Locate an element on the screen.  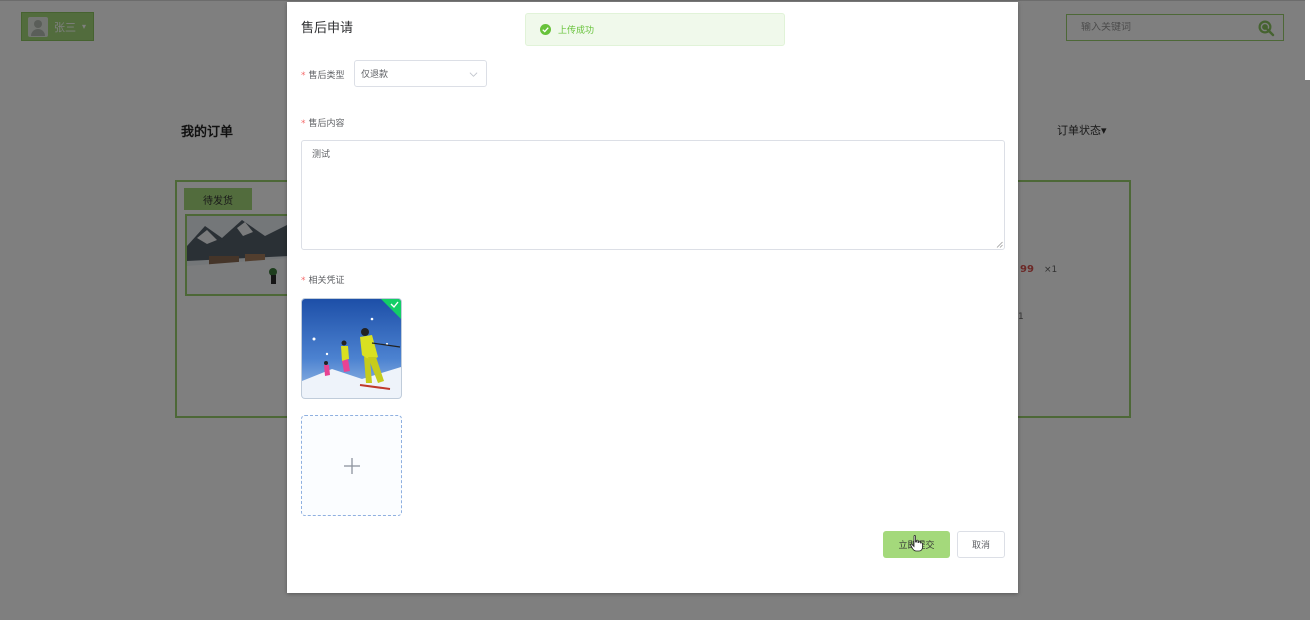
cancel-button: 取消 is located at coordinates (981, 544).